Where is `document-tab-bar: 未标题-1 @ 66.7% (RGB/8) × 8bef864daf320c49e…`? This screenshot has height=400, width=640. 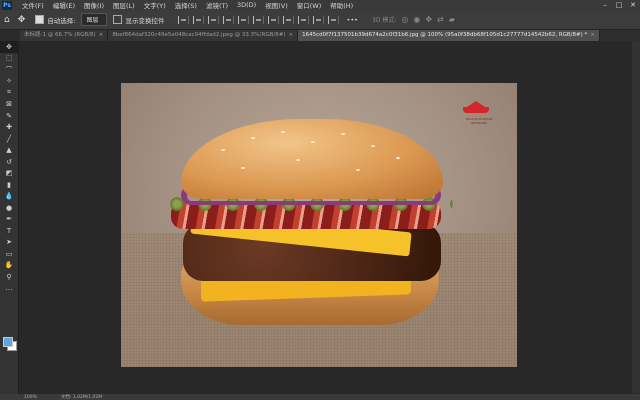 document-tab-bar: 未标题-1 @ 66.7% (RGB/8) × 8bef864daf320c49e… is located at coordinates (330, 35).